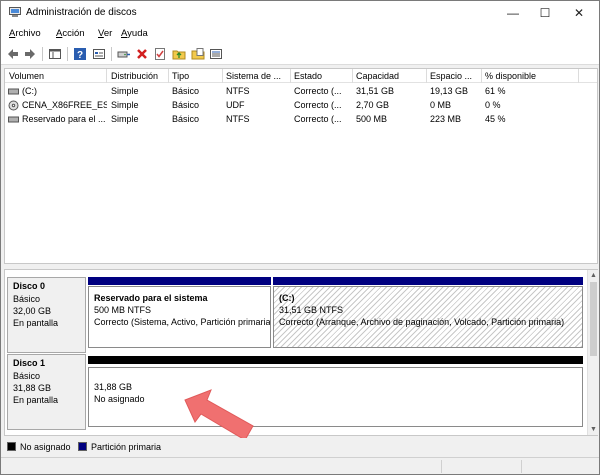  Describe the element at coordinates (375, 91) in the screenshot. I see `cell-capacity: 31,51 GB` at that location.